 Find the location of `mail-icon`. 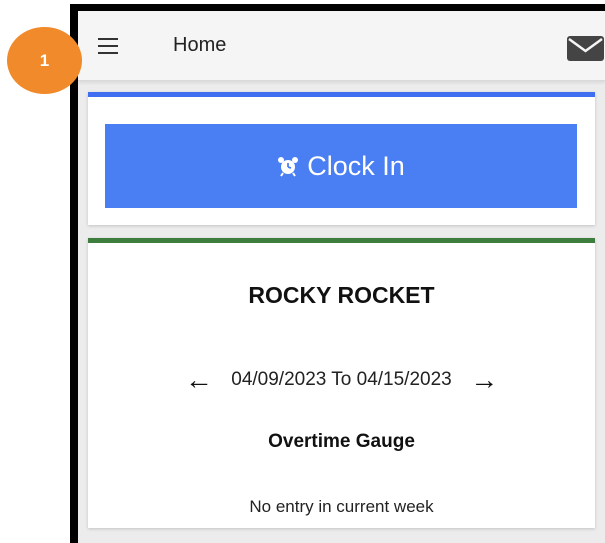

mail-icon is located at coordinates (585, 48).